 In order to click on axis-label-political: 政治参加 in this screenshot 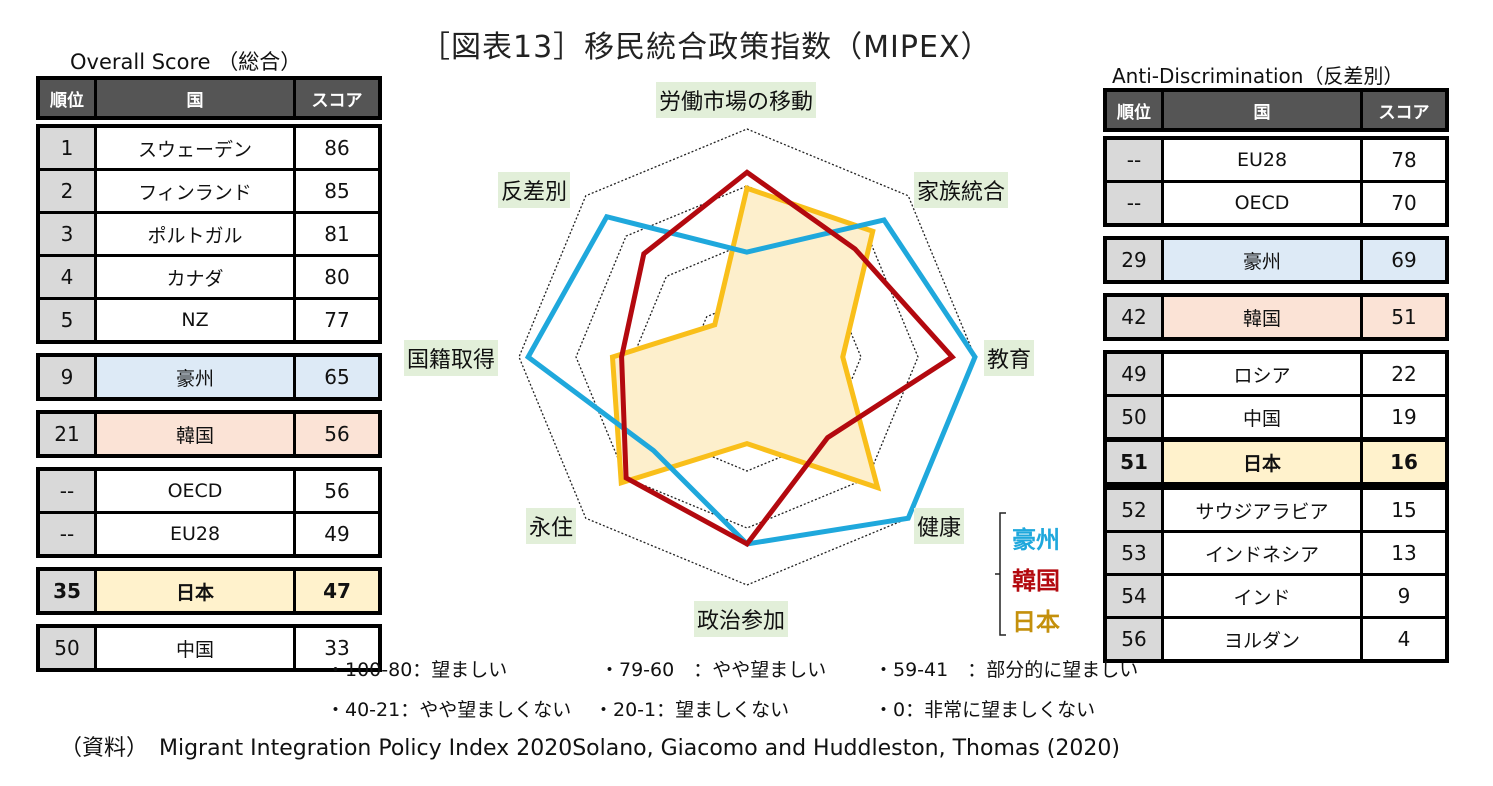, I will do `click(741, 619)`.